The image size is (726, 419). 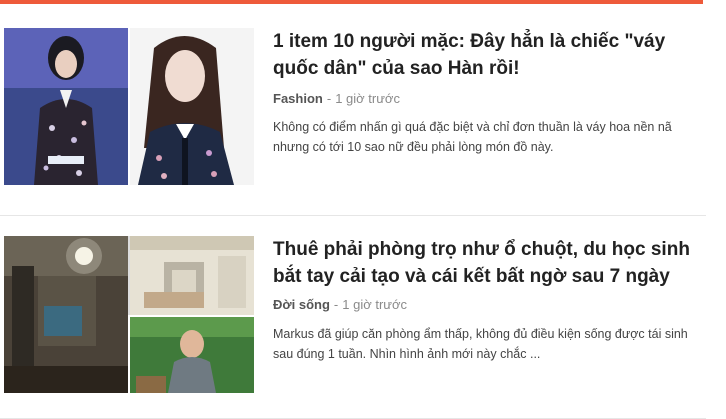 I want to click on article-meta: Fashion -1 giờ trước, so click(x=336, y=98).